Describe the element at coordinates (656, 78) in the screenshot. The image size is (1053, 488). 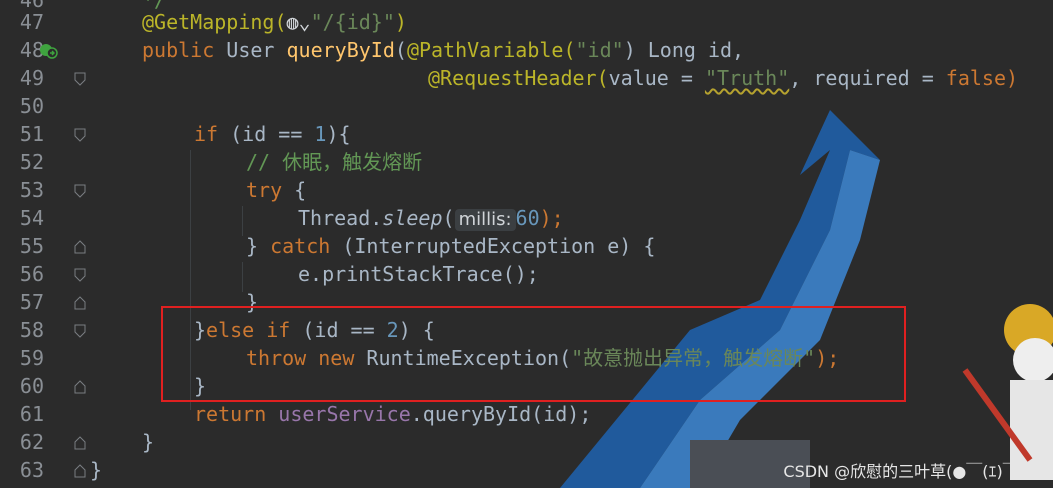
I see `code-text: value =` at that location.